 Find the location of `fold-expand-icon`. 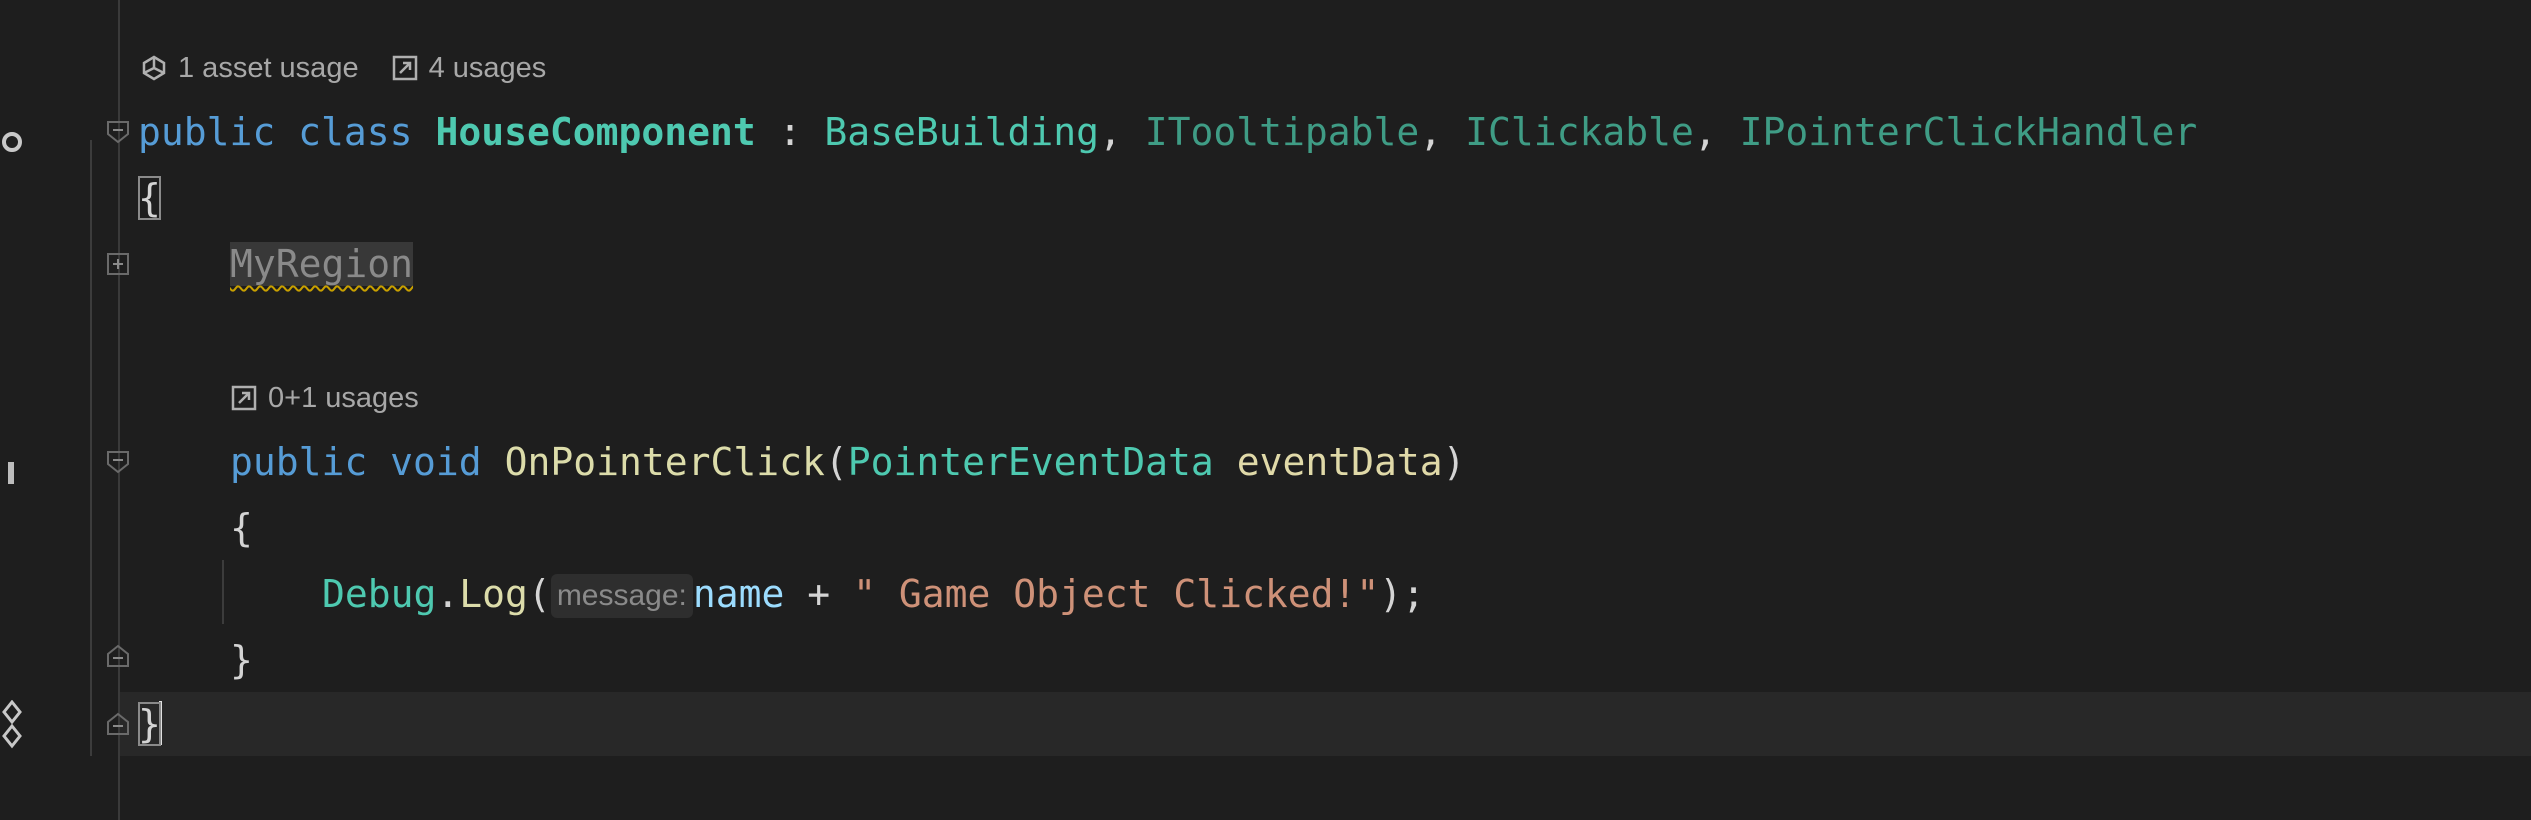

fold-expand-icon is located at coordinates (118, 264).